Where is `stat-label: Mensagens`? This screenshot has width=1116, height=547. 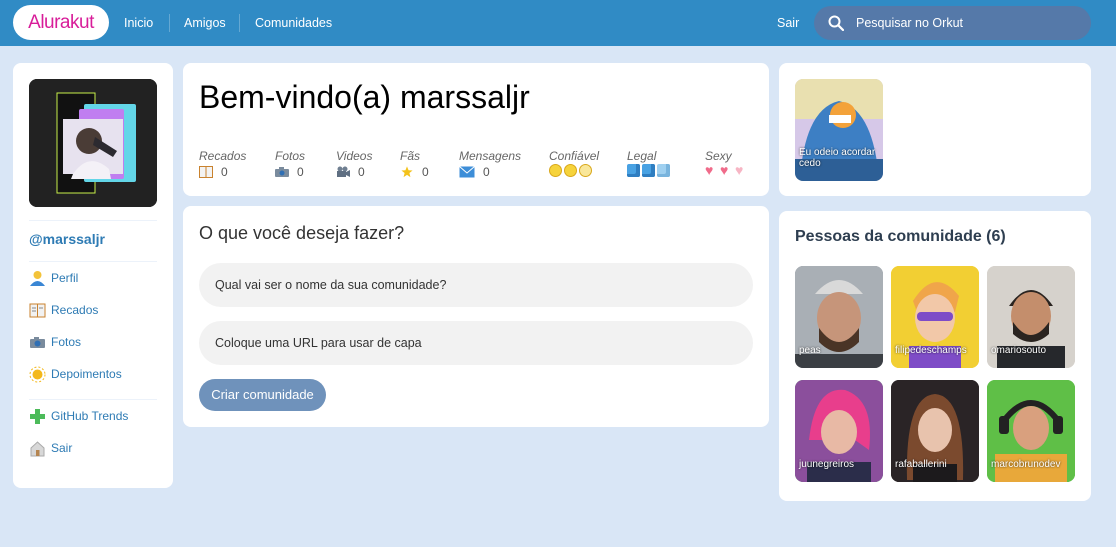
stat-label: Mensagens is located at coordinates (490, 156).